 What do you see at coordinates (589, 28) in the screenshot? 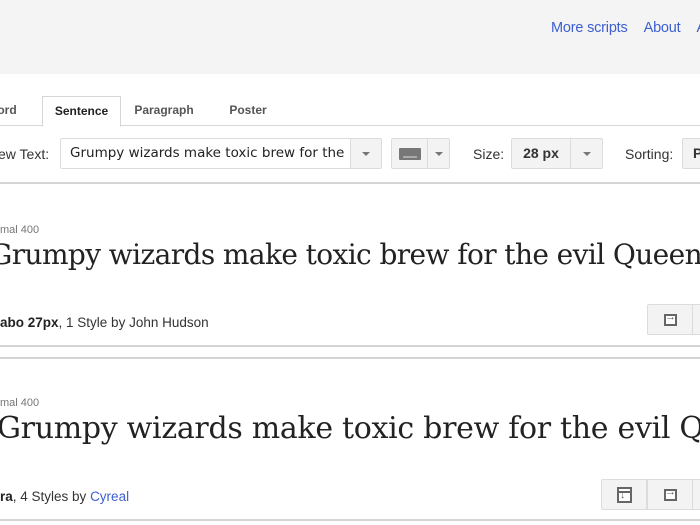
I see `more-scripts-link: More scripts` at bounding box center [589, 28].